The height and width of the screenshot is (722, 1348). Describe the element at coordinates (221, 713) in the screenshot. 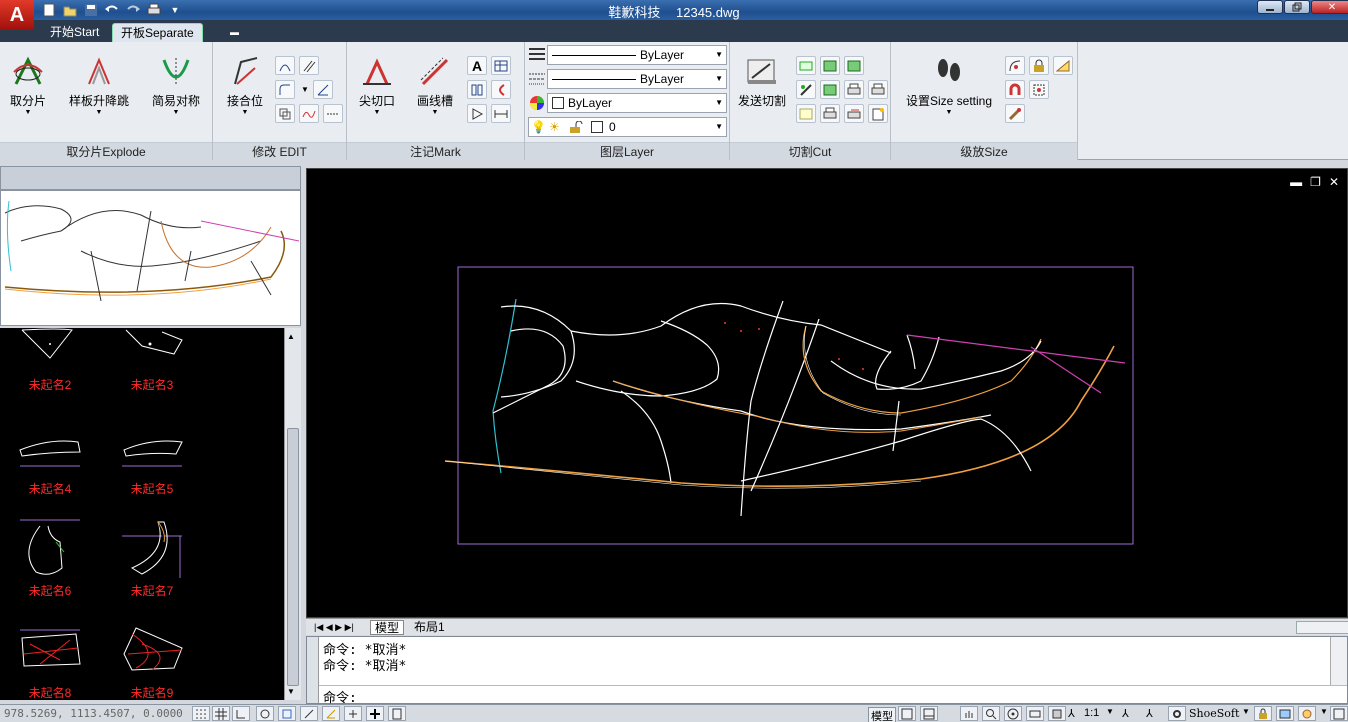

I see `grid-display-icon` at that location.